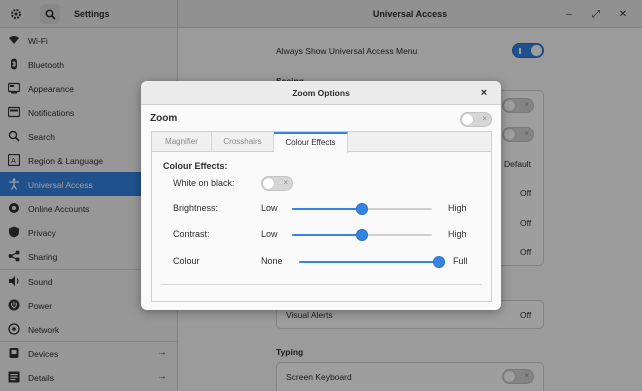 This screenshot has height=391, width=642. What do you see at coordinates (204, 183) in the screenshot?
I see `white-on-black-label: White on black:` at bounding box center [204, 183].